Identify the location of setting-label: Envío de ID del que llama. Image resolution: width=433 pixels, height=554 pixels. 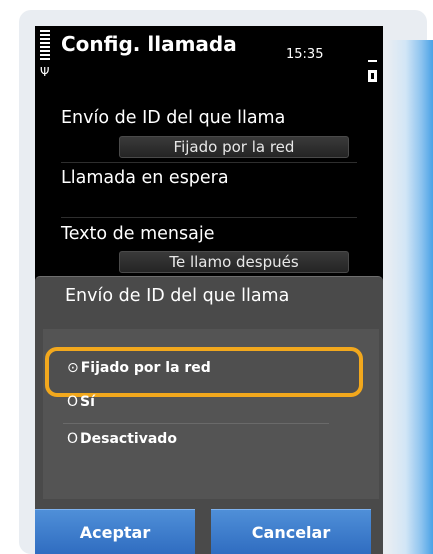
(173, 118).